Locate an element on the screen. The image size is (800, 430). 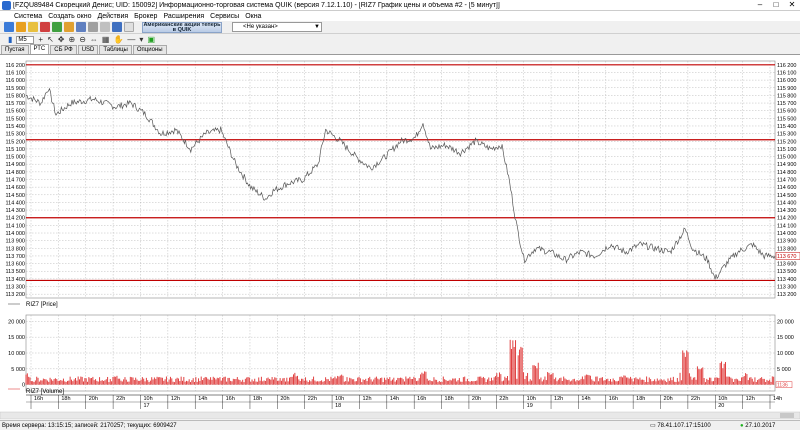
price-tick-label-right: 113 300 is located at coordinates (786, 288).